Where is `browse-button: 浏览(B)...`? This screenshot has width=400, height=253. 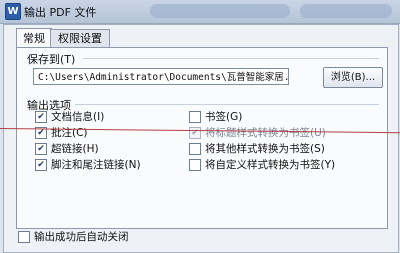 browse-button: 浏览(B)... is located at coordinates (353, 77).